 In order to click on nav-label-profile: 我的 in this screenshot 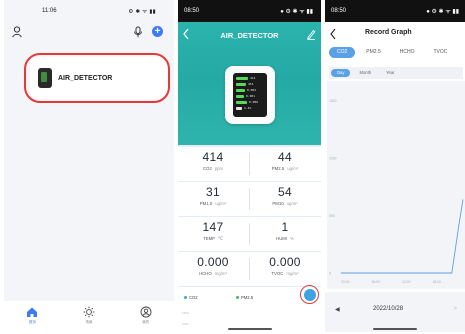, I will do `click(146, 322)`.